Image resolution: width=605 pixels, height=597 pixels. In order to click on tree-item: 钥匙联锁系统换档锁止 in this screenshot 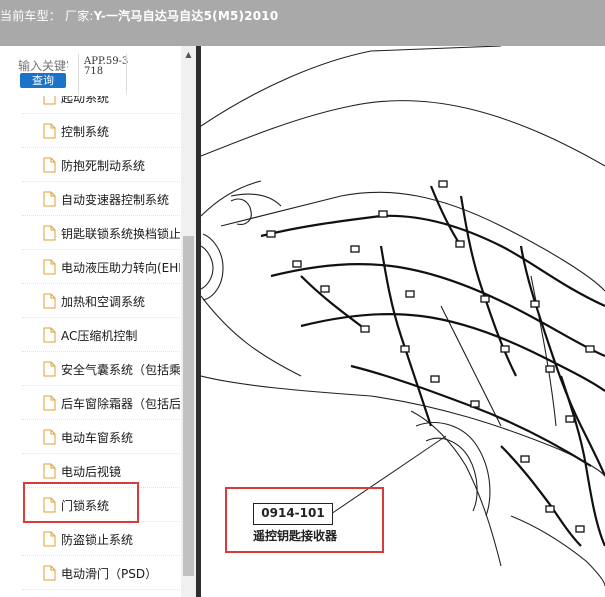, I will do `click(101, 233)`.